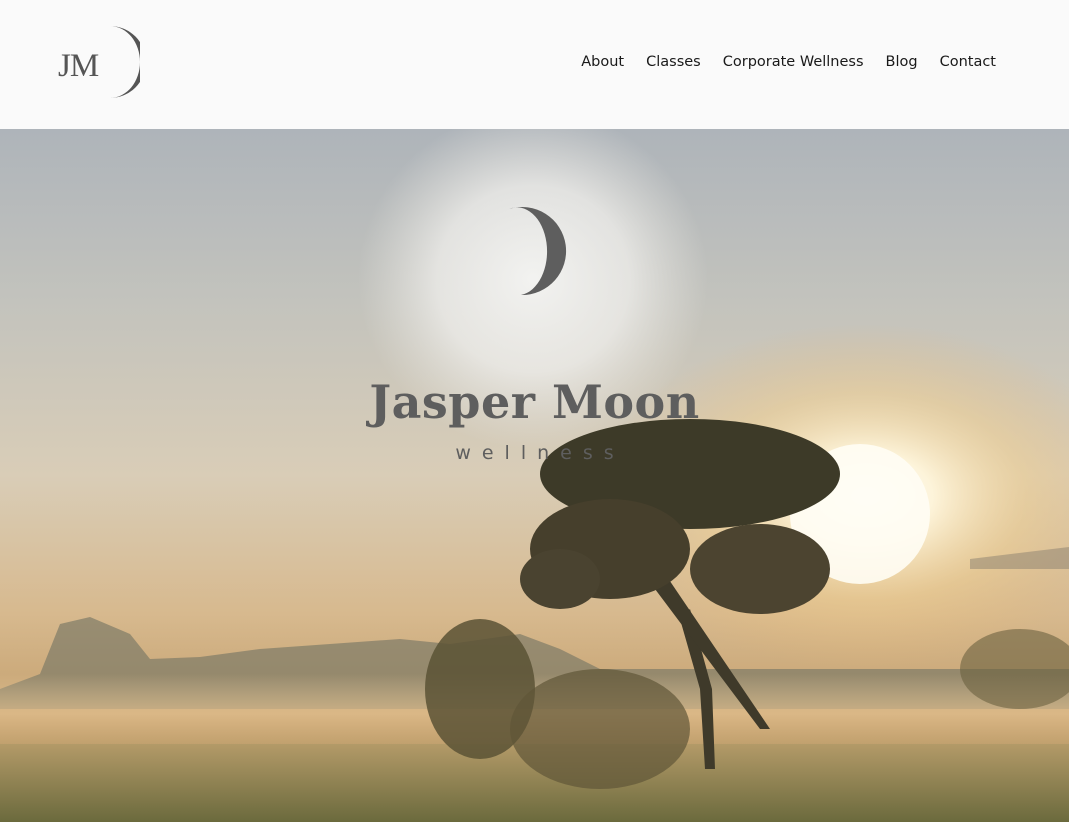 Image resolution: width=1069 pixels, height=822 pixels. What do you see at coordinates (902, 62) in the screenshot?
I see `nav-blog: Blog` at bounding box center [902, 62].